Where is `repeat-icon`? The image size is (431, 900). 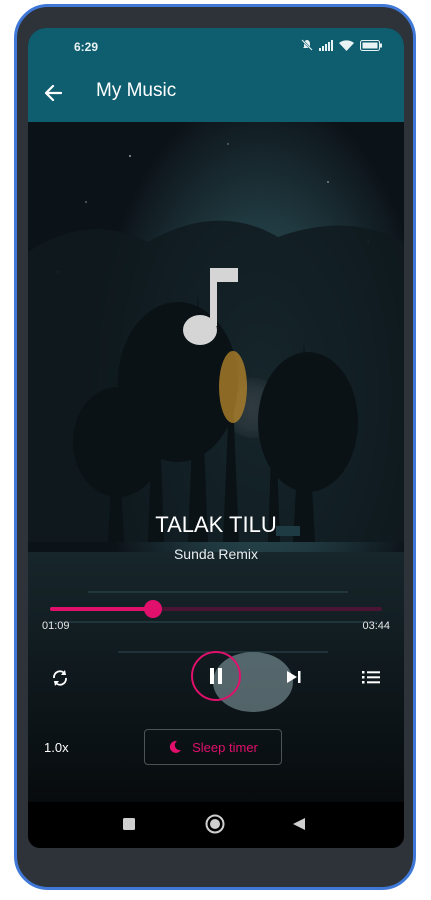 repeat-icon is located at coordinates (60, 678).